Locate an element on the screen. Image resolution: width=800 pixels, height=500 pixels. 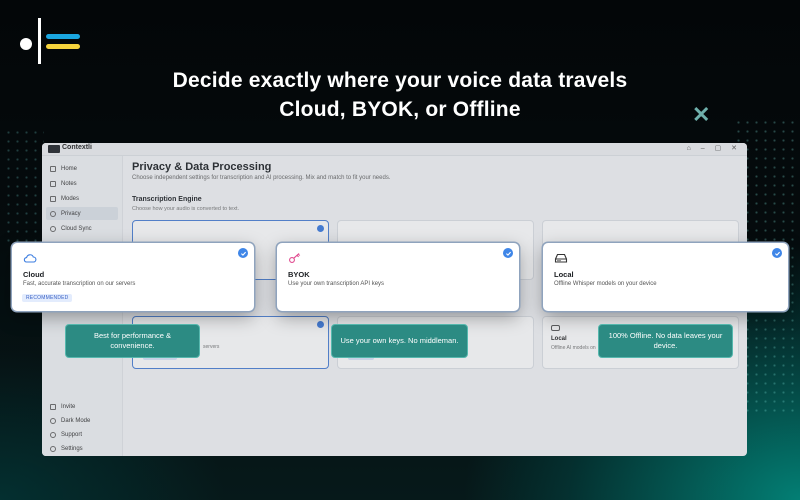
hard-drive-icon is located at coordinates (561, 258).